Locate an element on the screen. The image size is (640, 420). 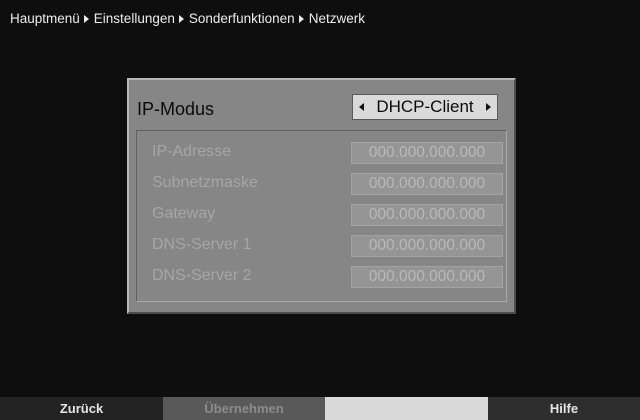
subnet-mask-label: Subnetzmaske is located at coordinates (205, 182).